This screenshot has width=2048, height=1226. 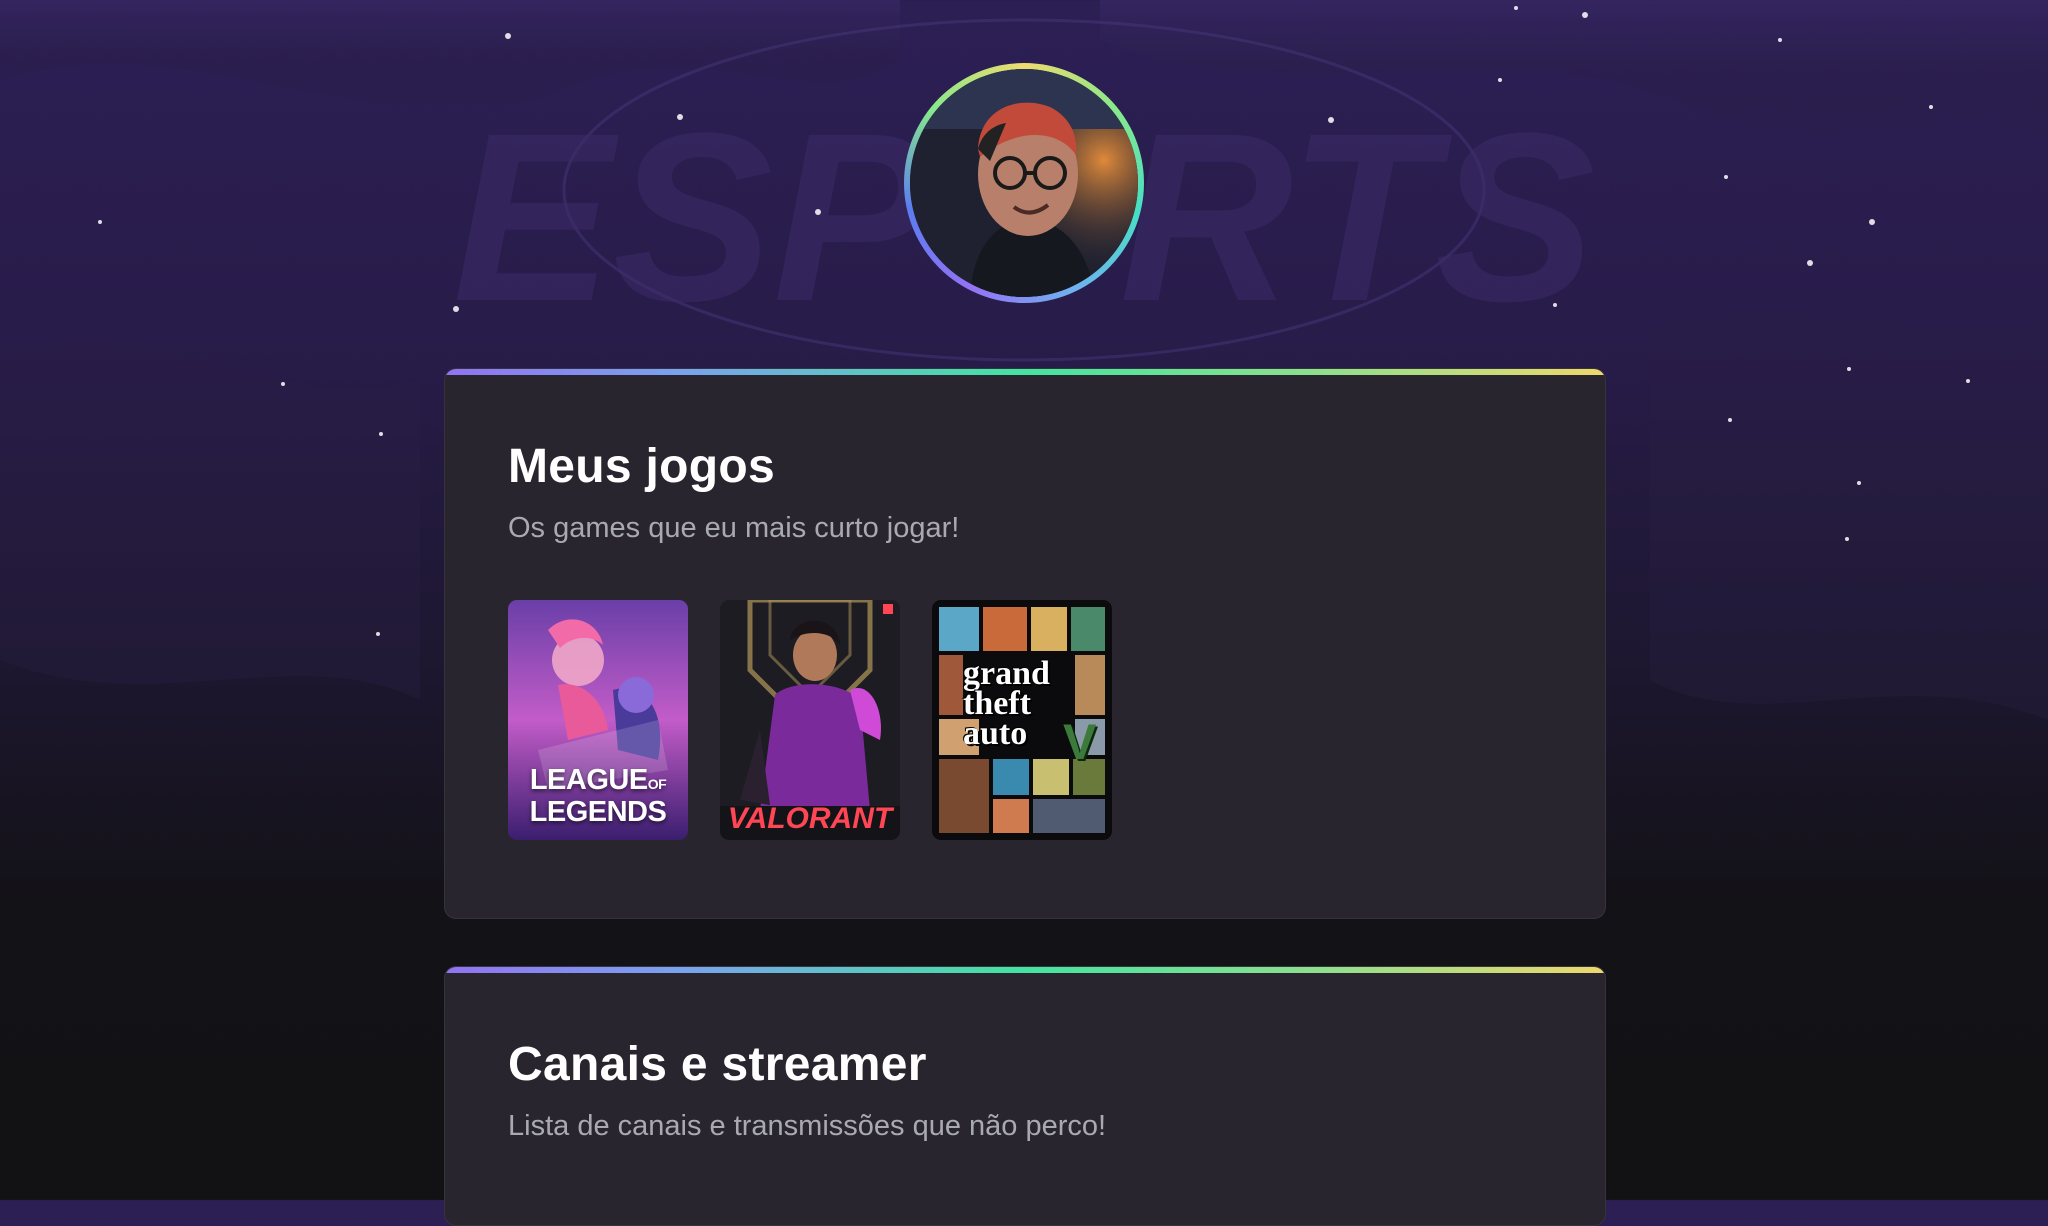 I want to click on gta-v-five-logo: V, so click(x=1080, y=742).